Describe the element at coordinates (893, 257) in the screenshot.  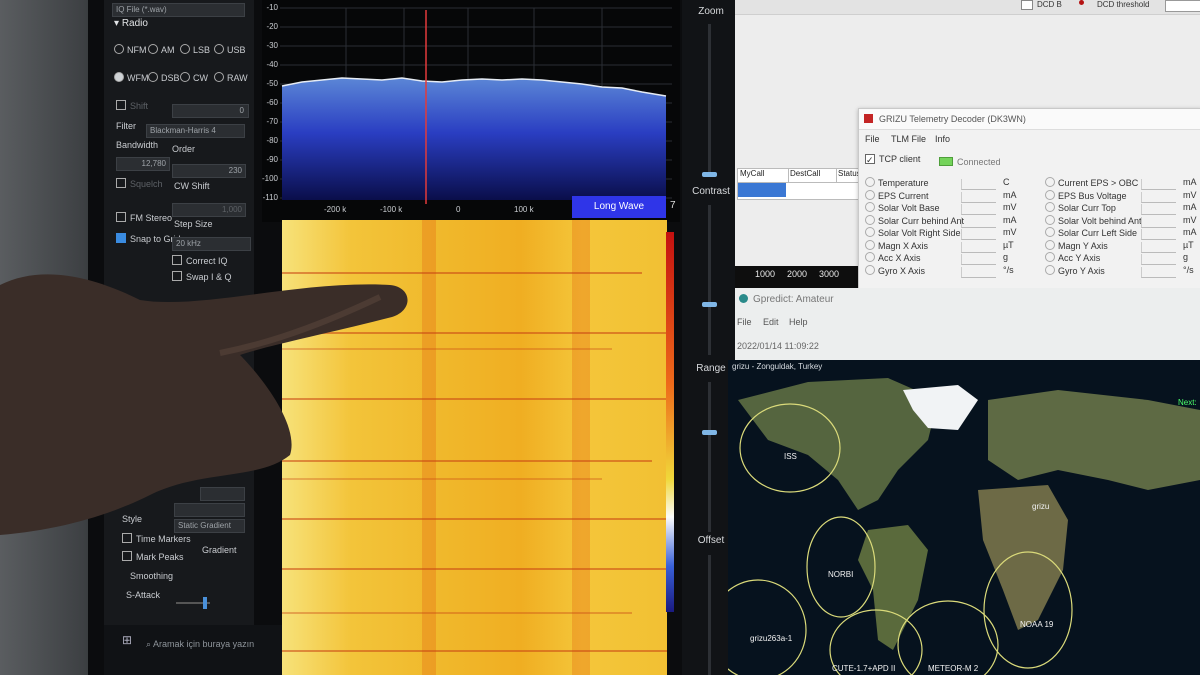
I see `telemetry-item: Acc X Axis` at that location.